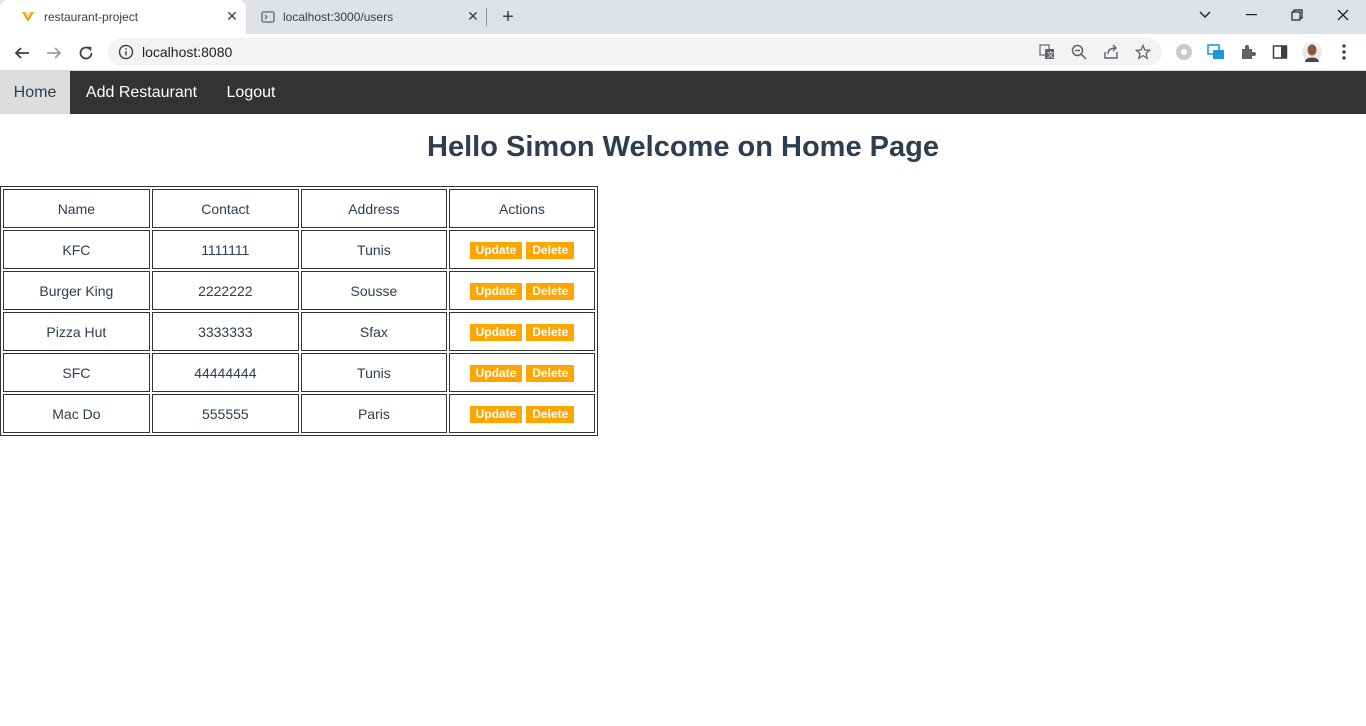  Describe the element at coordinates (225, 372) in the screenshot. I see `cell-contact: 44444444` at that location.